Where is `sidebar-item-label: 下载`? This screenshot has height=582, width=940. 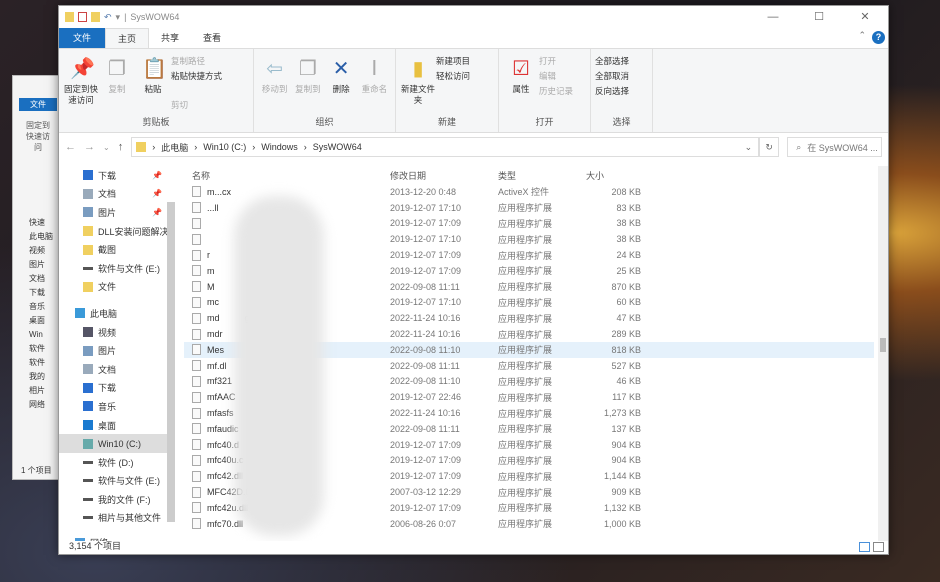 sidebar-item-label: 下载 is located at coordinates (107, 175).